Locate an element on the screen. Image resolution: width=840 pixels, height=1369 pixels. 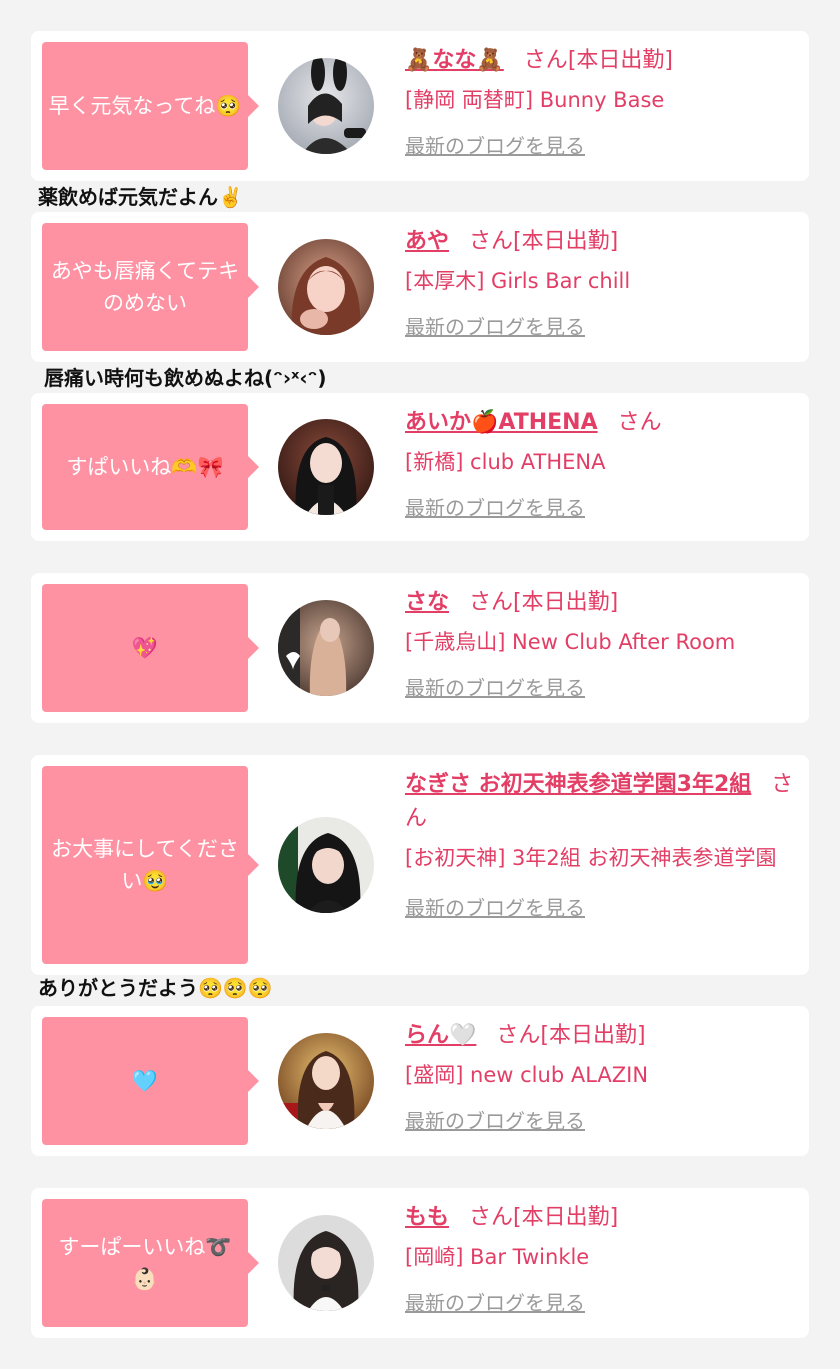
girl-name-link: なぎさ お初天神表参道学園3年2組 is located at coordinates (578, 784).